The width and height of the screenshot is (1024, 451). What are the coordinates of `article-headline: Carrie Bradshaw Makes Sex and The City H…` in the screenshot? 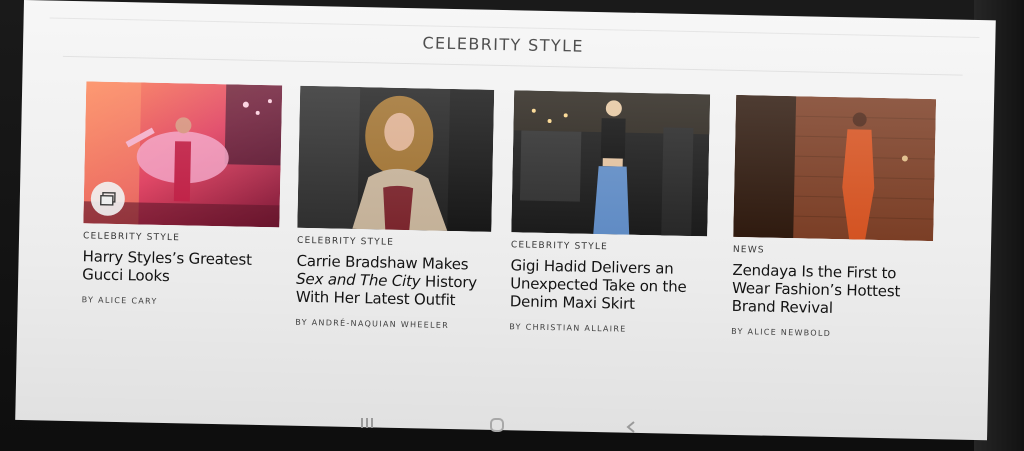 It's located at (393, 281).